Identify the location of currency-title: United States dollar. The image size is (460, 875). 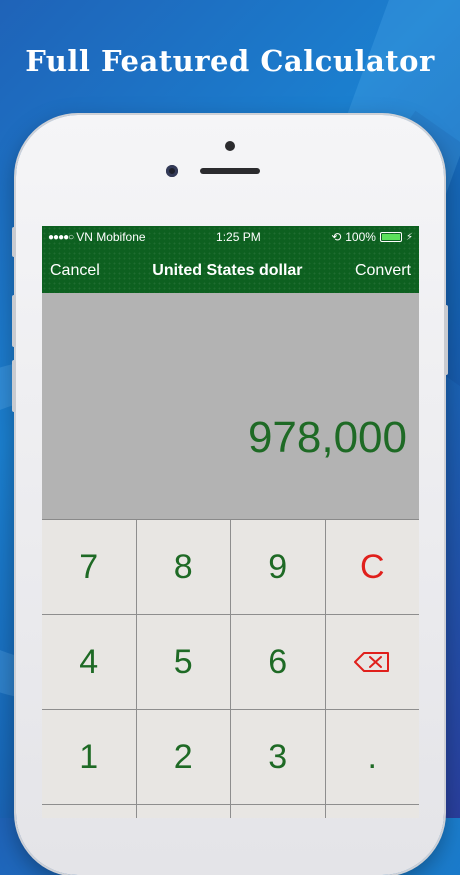
(227, 270).